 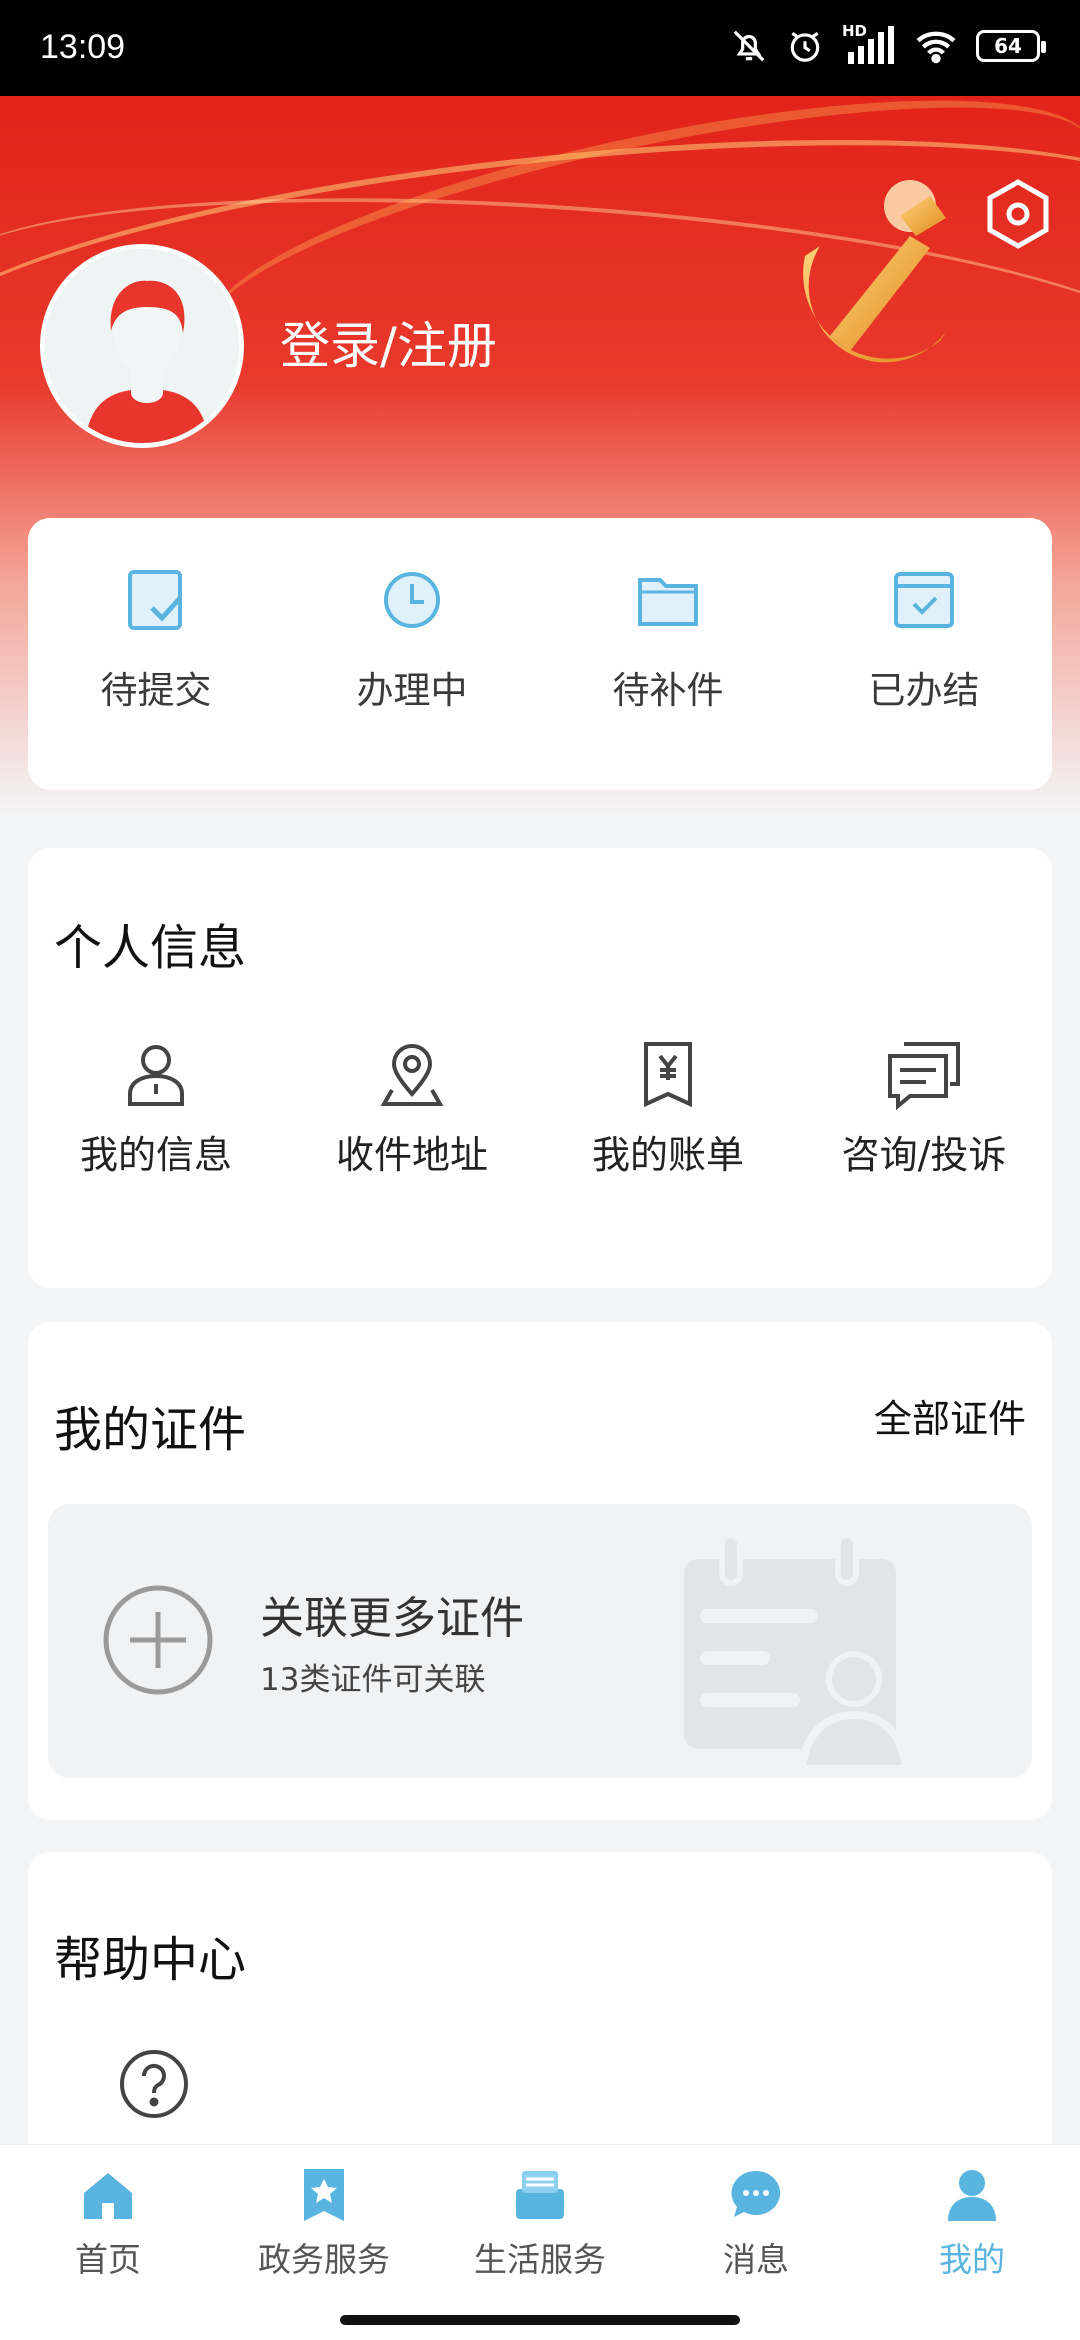 What do you see at coordinates (950, 1415) in the screenshot?
I see `all-certificates-link: 全部证件` at bounding box center [950, 1415].